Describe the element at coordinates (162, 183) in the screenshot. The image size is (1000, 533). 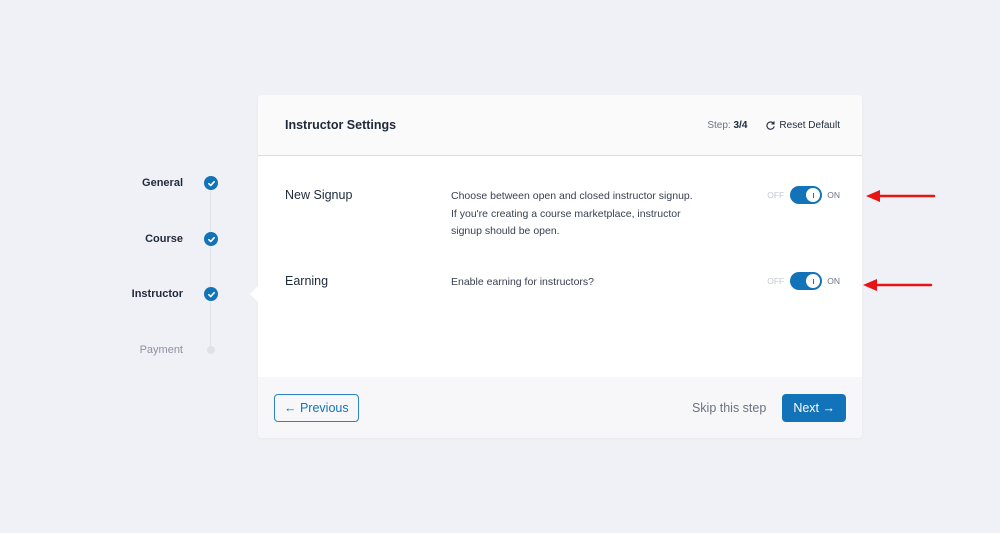
I see `step-label: General` at that location.